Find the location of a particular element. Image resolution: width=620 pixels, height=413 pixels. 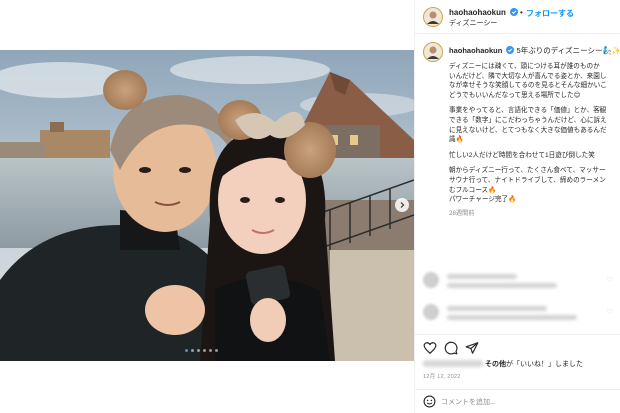

caption-line: できる「数字」にこだわっちゃうんだけど、心に訴え is located at coordinates (528, 120).